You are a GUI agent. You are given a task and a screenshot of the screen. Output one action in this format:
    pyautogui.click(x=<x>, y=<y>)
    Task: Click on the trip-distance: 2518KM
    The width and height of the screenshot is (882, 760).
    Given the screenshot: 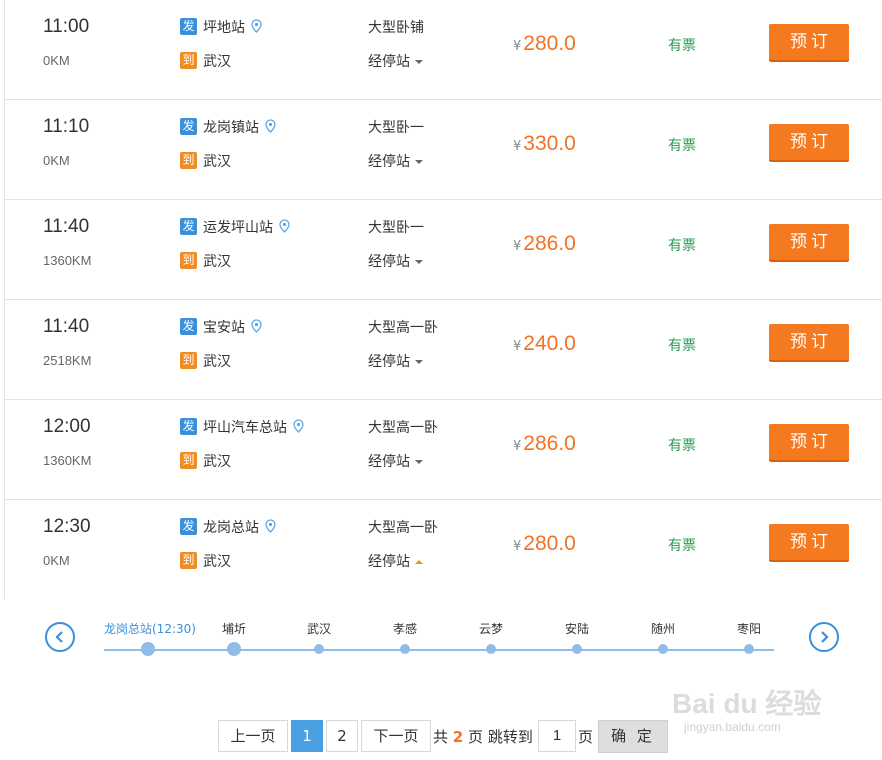 What is the action you would take?
    pyautogui.click(x=67, y=360)
    